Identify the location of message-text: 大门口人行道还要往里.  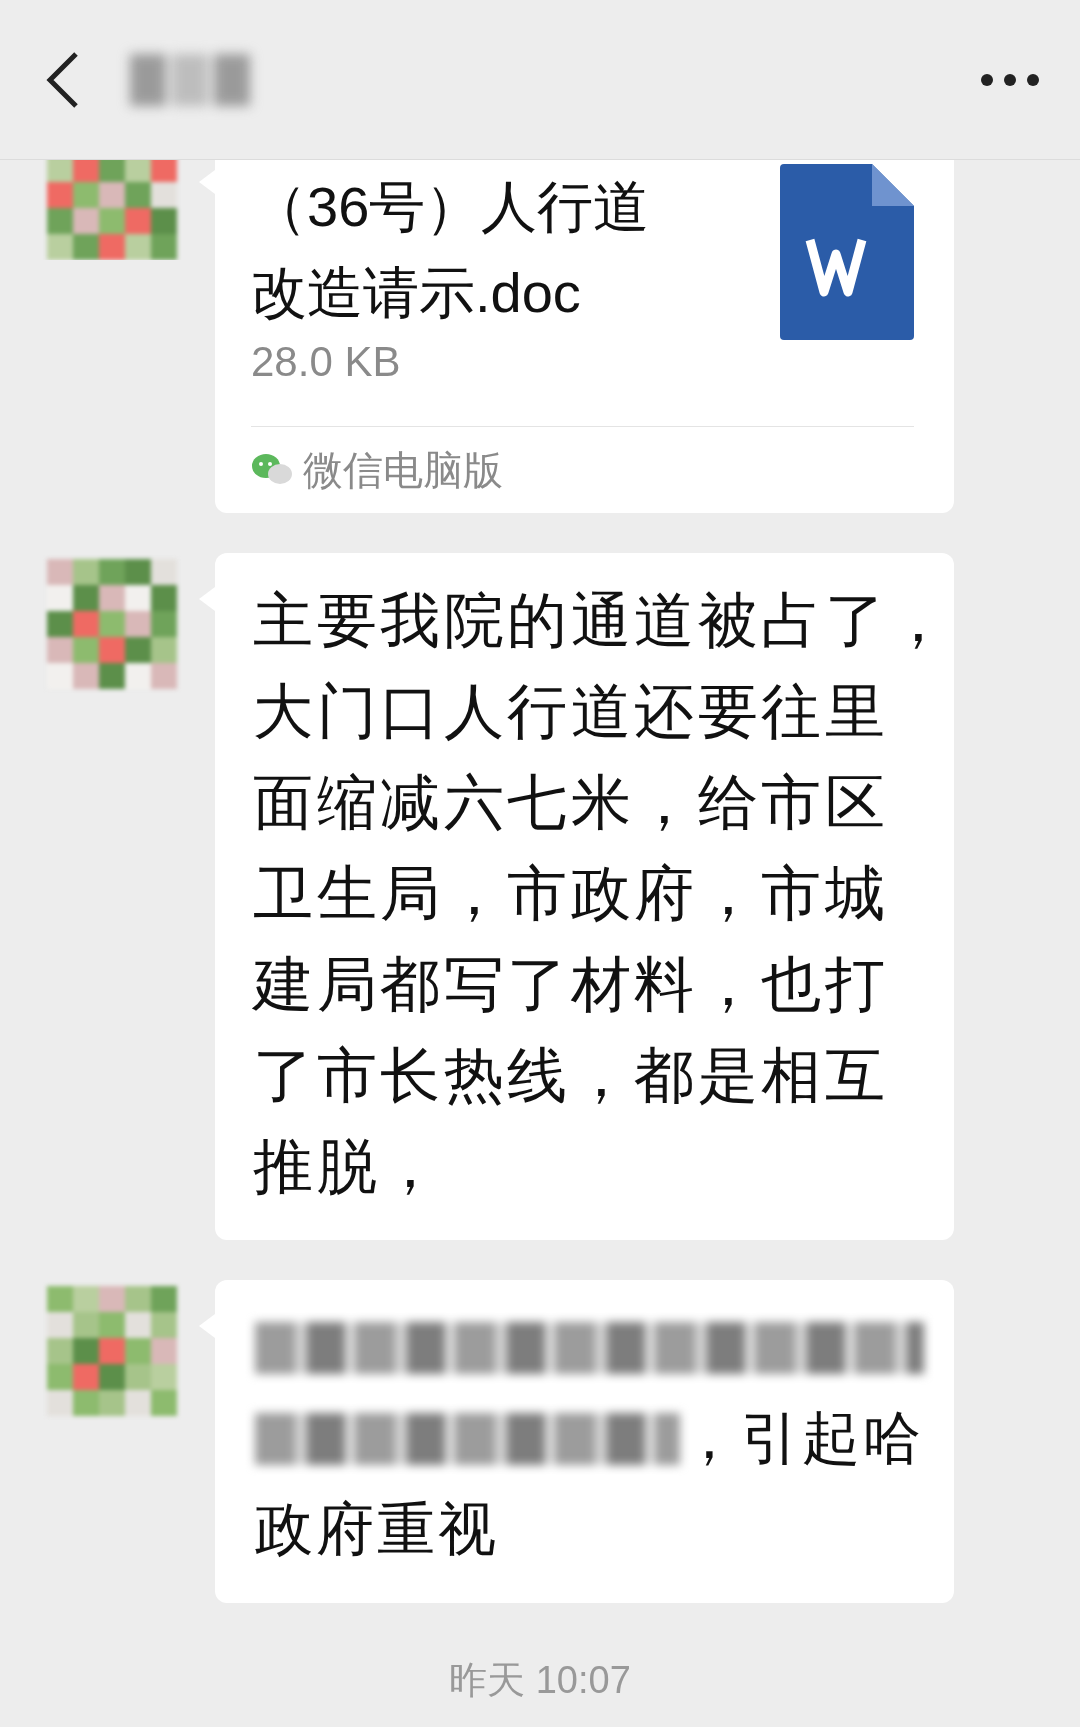
(570, 712).